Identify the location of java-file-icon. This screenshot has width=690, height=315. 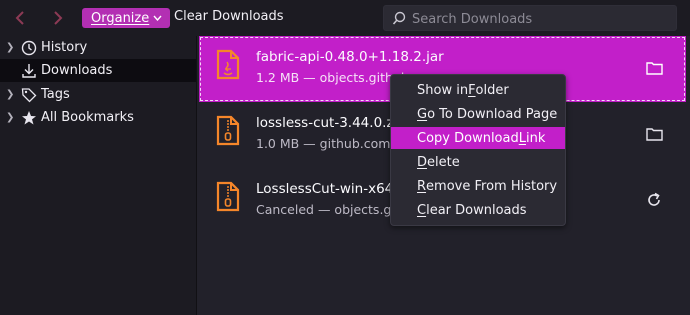
(228, 64).